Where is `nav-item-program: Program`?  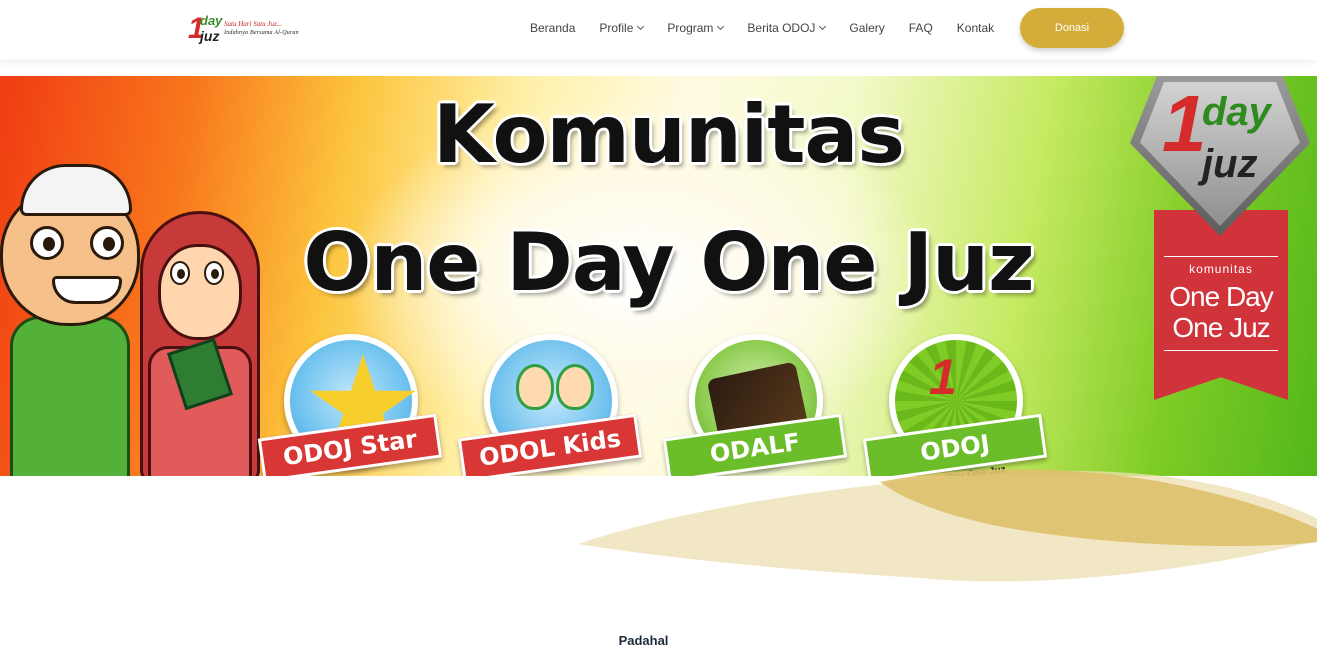 nav-item-program: Program is located at coordinates (696, 28).